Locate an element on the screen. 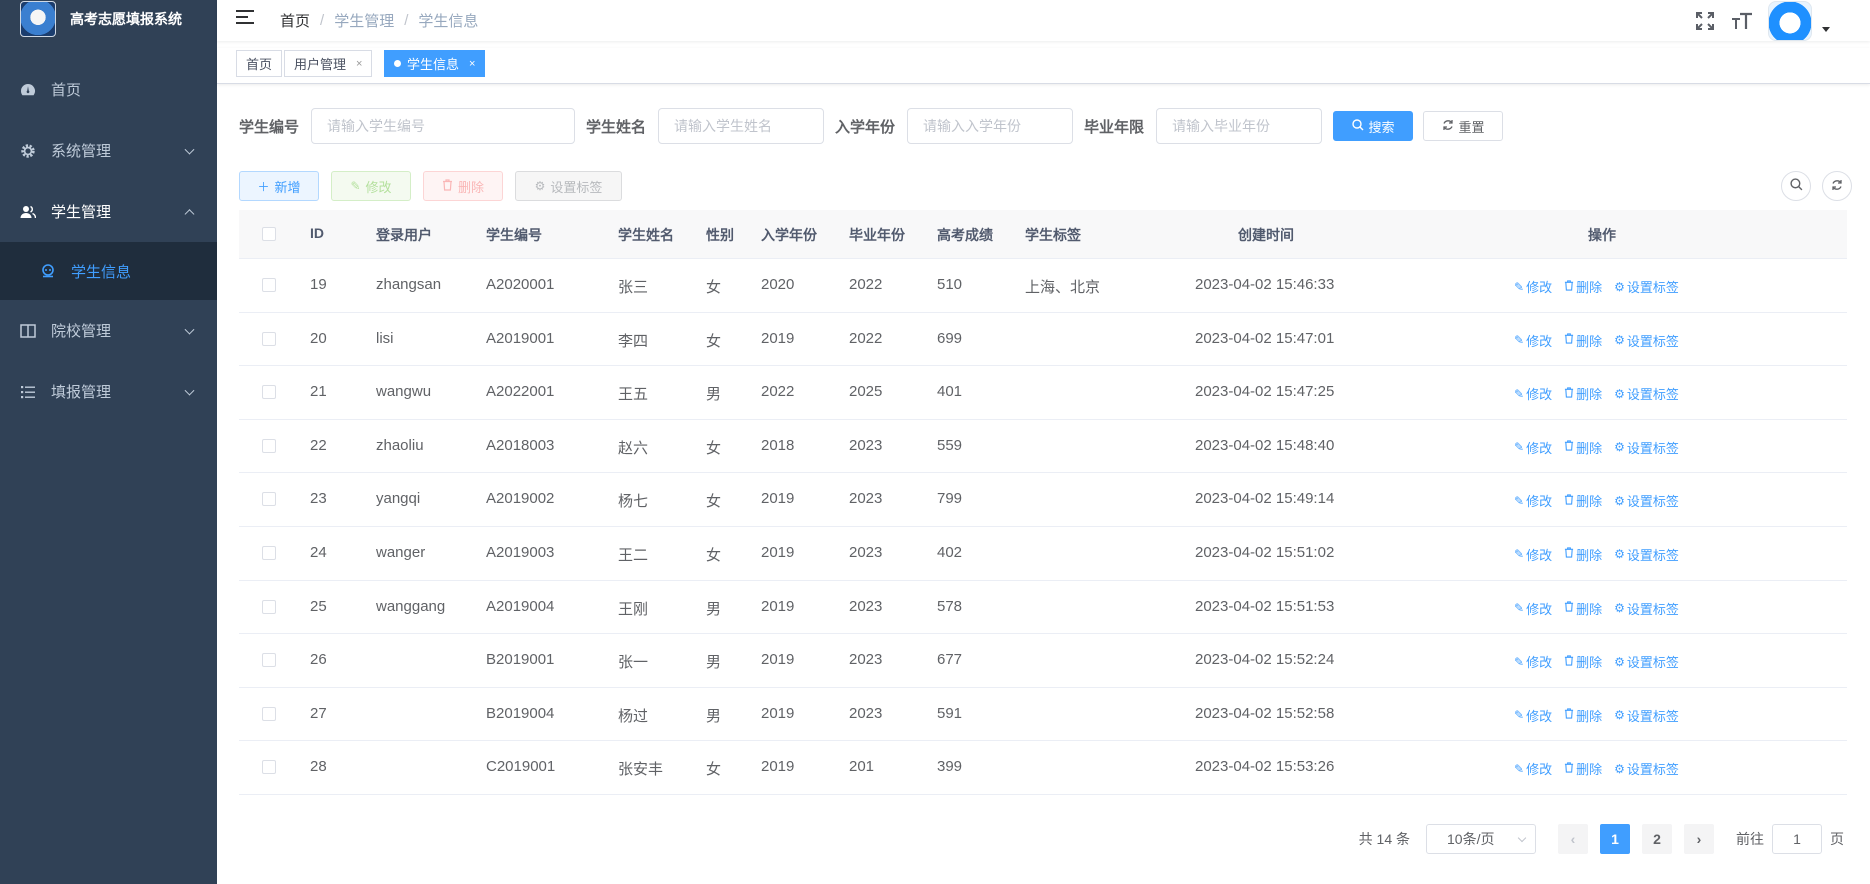  book-icon is located at coordinates (28, 331).